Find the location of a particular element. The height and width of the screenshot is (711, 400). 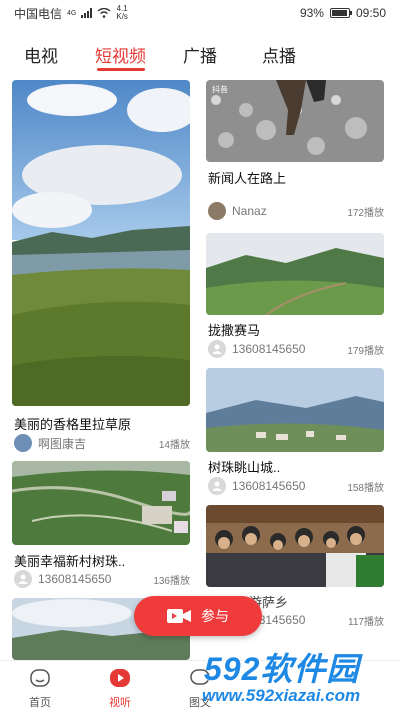

video-card: 抖音 新闻人在路上 Nanaz 172播放 is located at coordinates (296, 153).